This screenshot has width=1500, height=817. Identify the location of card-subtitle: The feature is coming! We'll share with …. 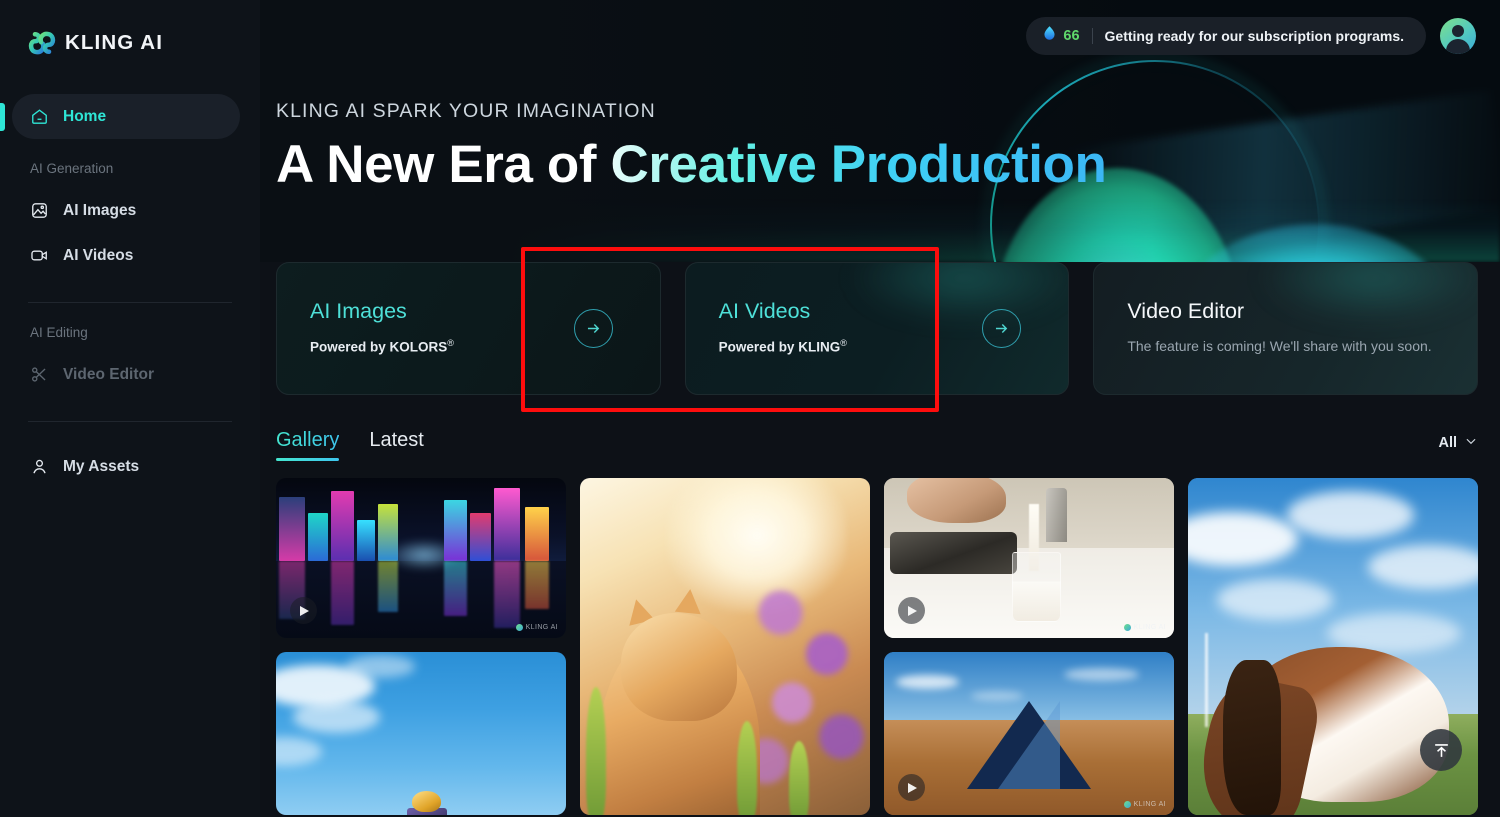
(1279, 346).